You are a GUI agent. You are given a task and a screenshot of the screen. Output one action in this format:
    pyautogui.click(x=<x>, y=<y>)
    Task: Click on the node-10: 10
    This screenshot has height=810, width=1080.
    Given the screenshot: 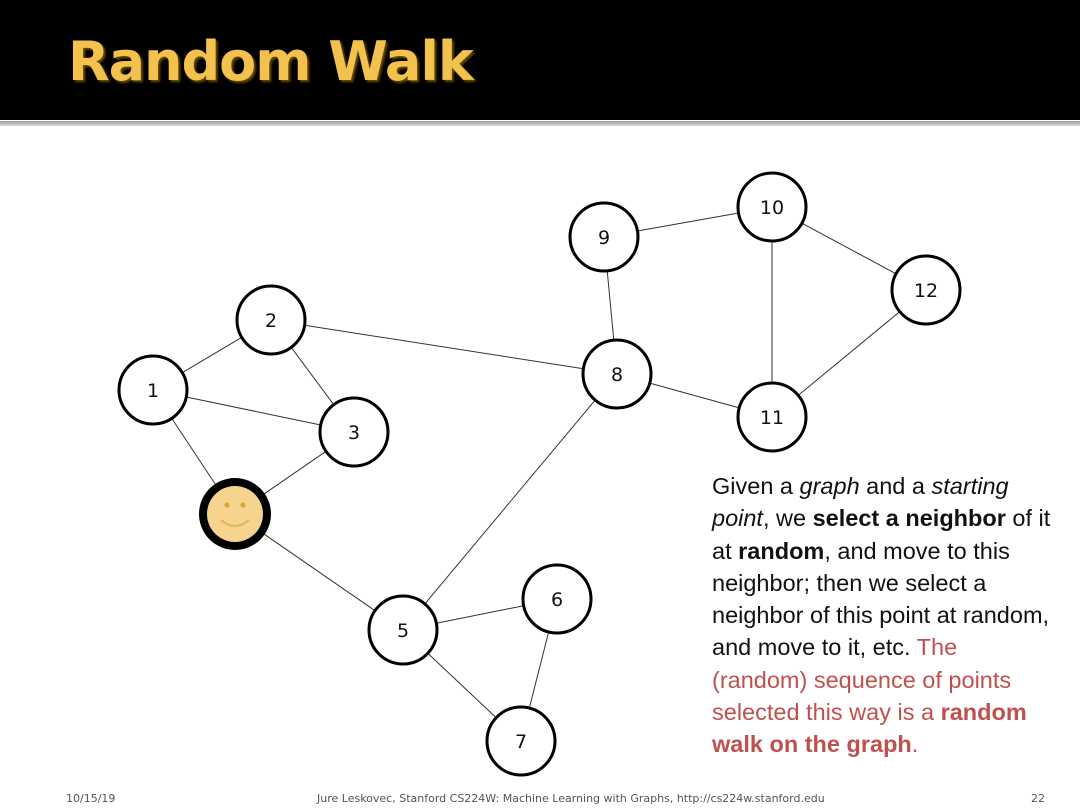 What is the action you would take?
    pyautogui.click(x=772, y=207)
    